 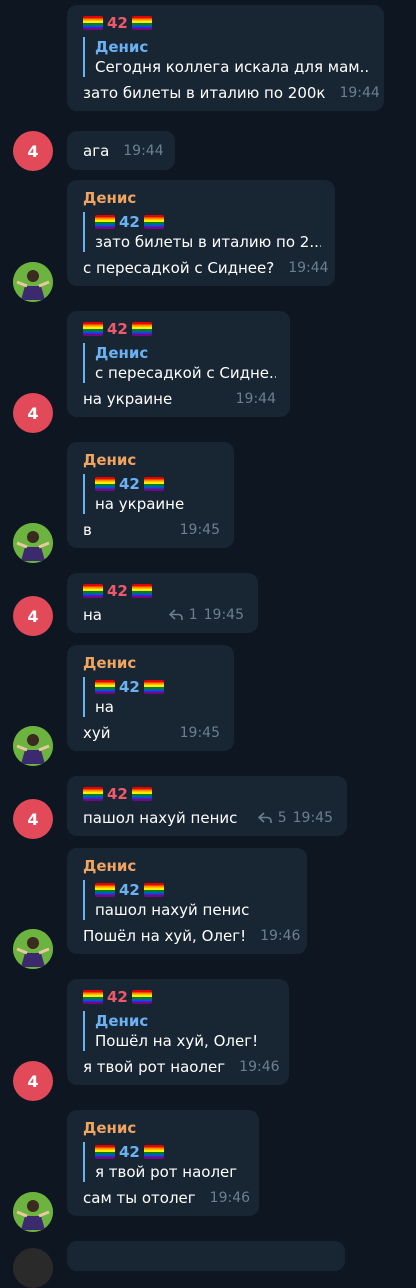 I want to click on avatar-partial, so click(x=33, y=1268).